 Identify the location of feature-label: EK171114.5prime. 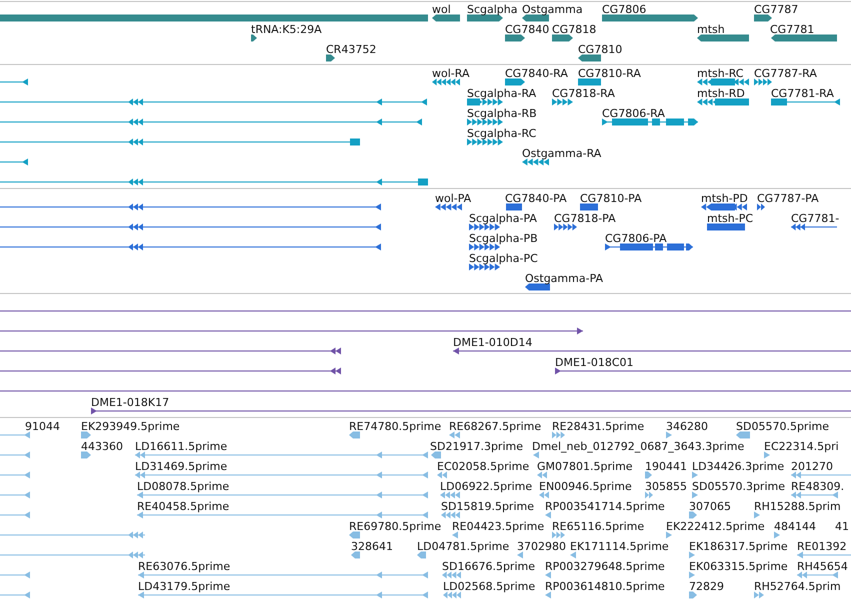
(619, 547).